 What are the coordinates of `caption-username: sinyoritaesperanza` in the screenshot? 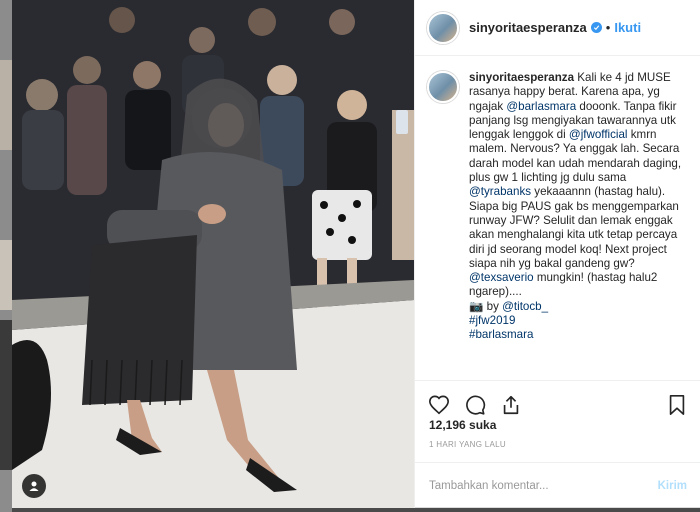 It's located at (521, 77).